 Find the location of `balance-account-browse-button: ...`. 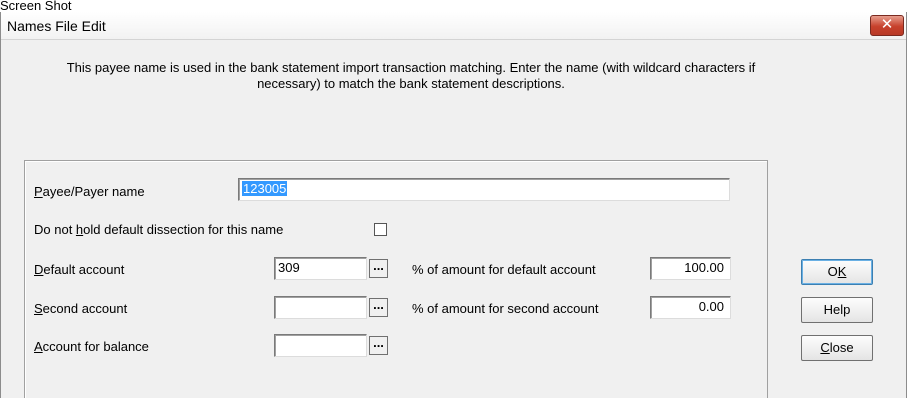

balance-account-browse-button: ... is located at coordinates (378, 345).